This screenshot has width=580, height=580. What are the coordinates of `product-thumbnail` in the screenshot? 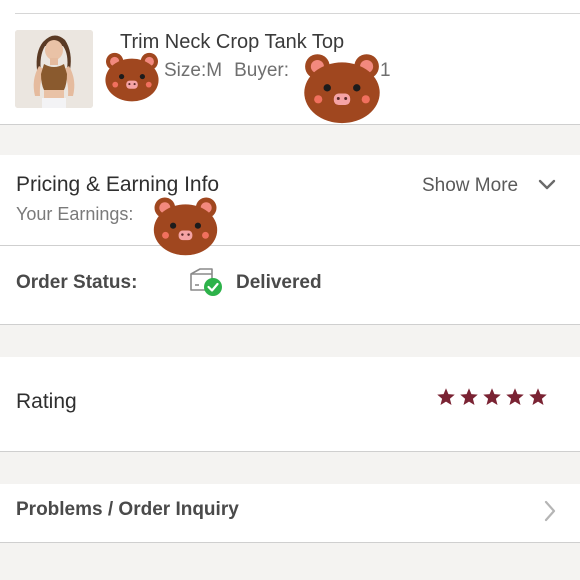 It's located at (54, 69).